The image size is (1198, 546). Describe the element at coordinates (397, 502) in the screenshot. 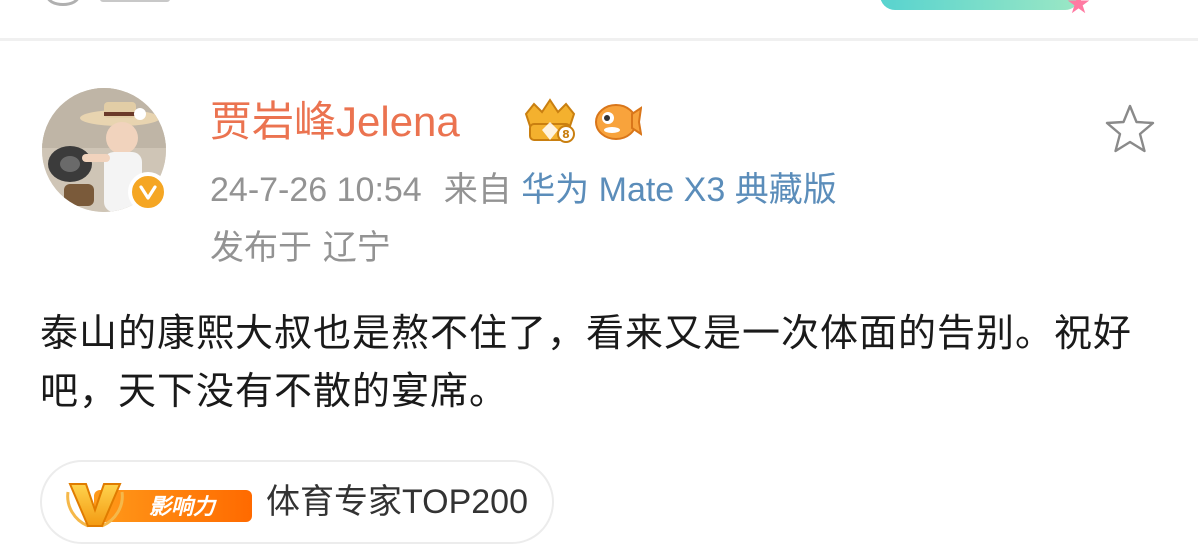

I see `tag-label: 体育专家TOP200` at that location.